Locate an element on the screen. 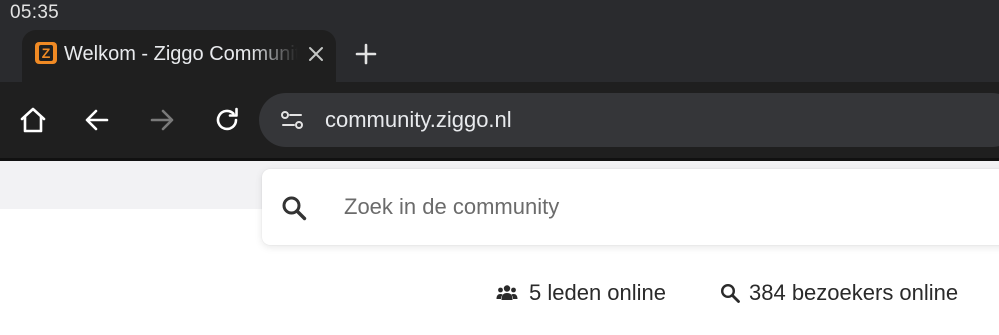  members-online-text: 5 leden online is located at coordinates (598, 292).